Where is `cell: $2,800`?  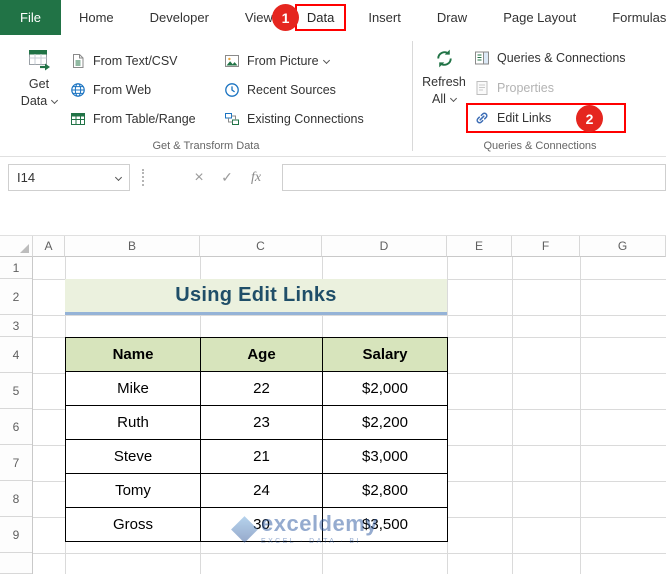 cell: $2,800 is located at coordinates (385, 490).